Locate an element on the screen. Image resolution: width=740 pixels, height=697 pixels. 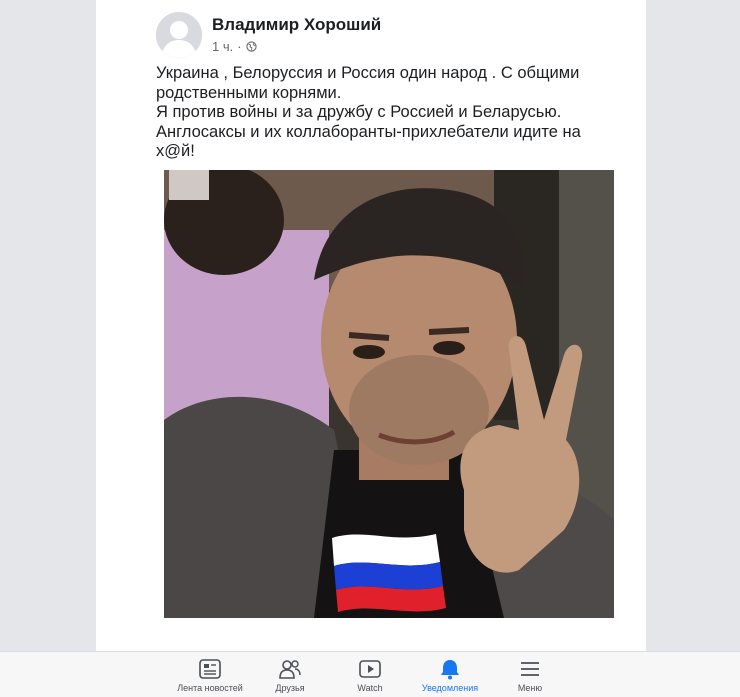
post-meta: 1 ч. · is located at coordinates (234, 46).